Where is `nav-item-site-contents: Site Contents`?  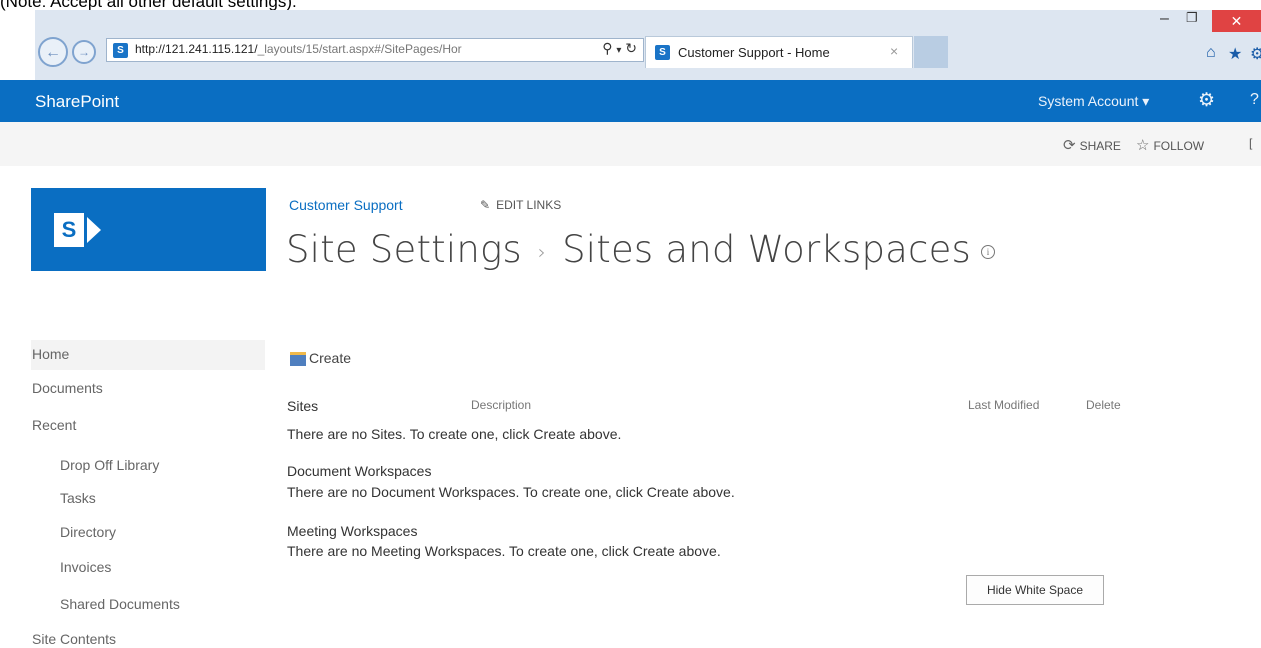
nav-item-site-contents: Site Contents is located at coordinates (74, 639).